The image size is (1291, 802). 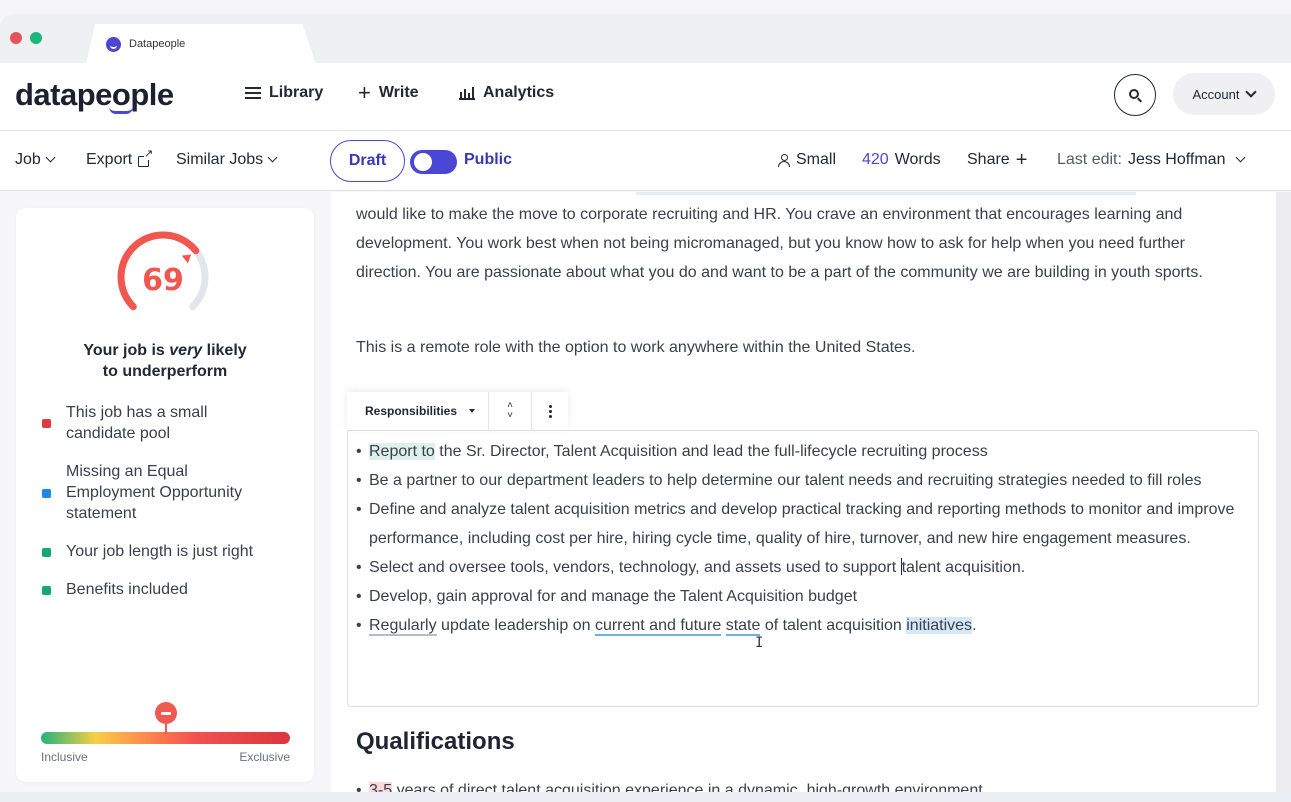 What do you see at coordinates (403, 626) in the screenshot?
I see `flagged-phrase: Regularly` at bounding box center [403, 626].